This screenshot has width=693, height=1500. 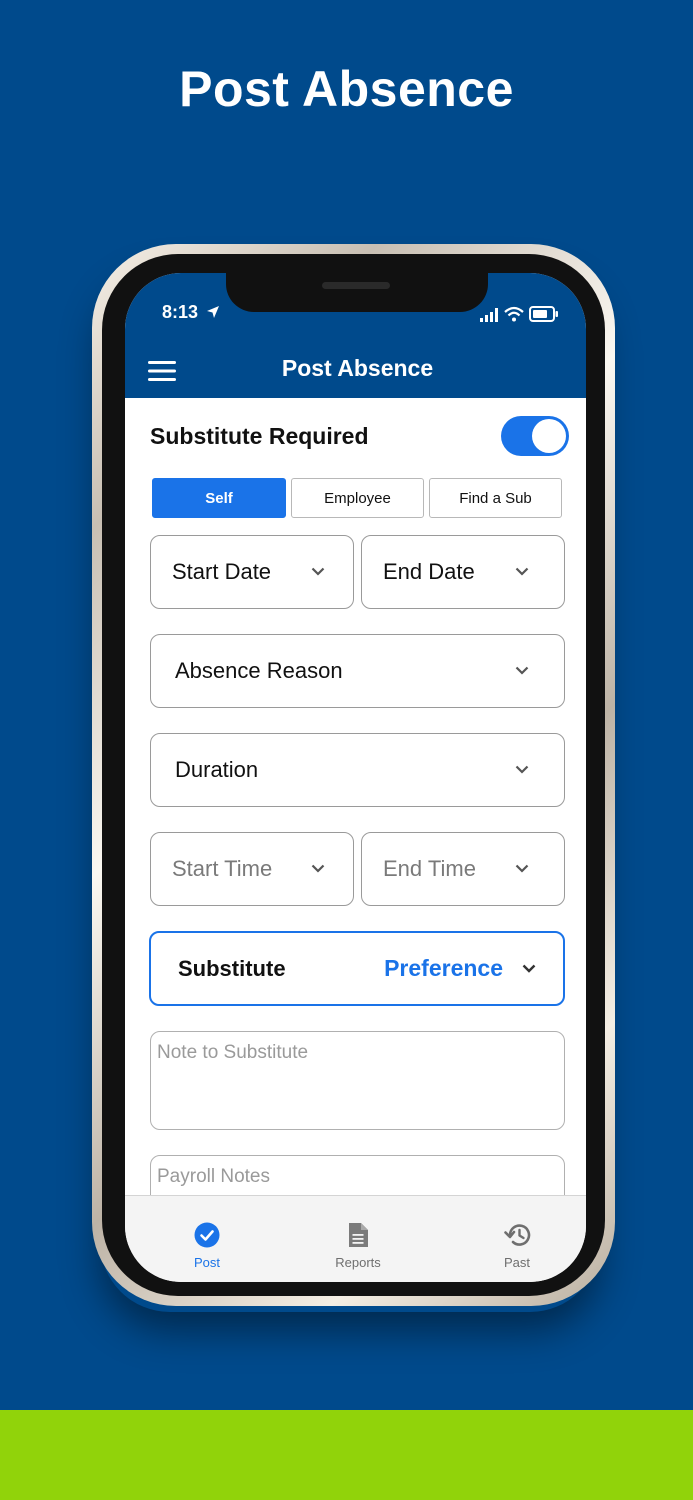 What do you see at coordinates (358, 1235) in the screenshot?
I see `document-icon` at bounding box center [358, 1235].